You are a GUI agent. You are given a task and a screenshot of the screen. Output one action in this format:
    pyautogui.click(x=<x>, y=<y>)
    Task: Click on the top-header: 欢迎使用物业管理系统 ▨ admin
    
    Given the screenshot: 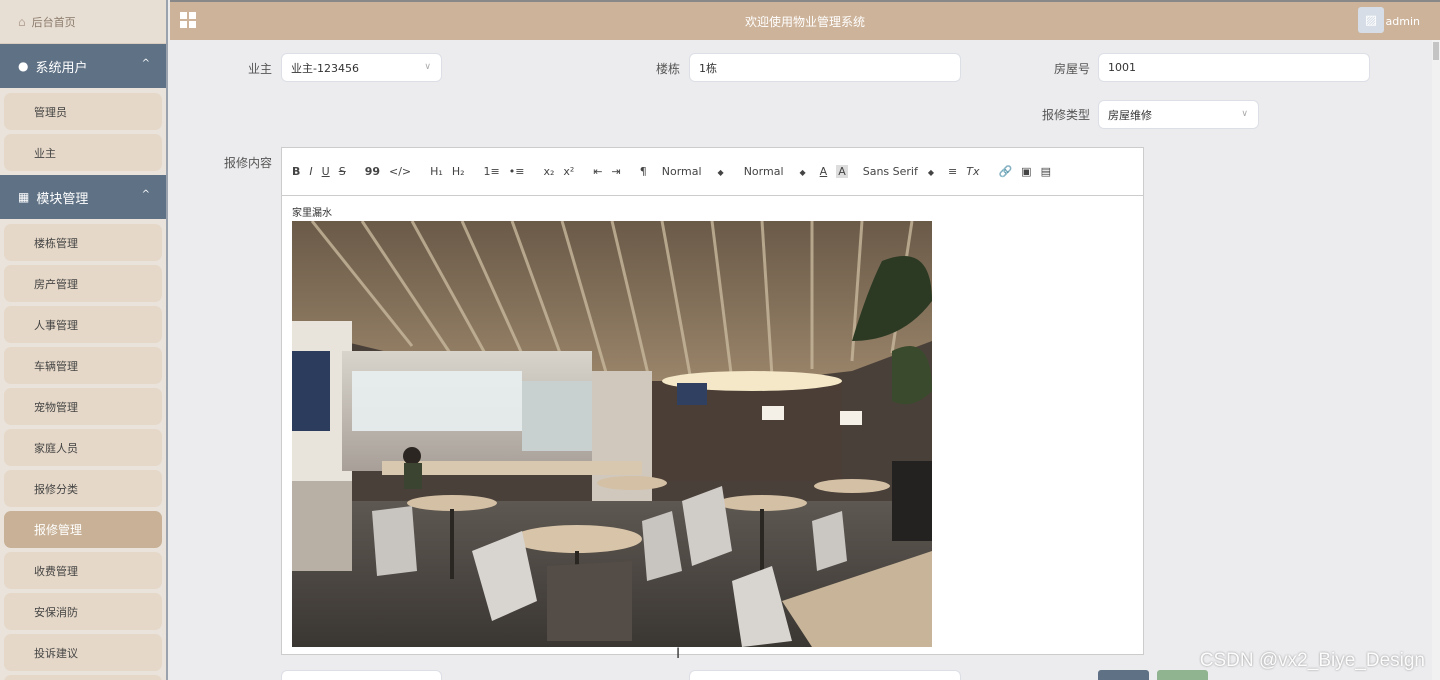 What is the action you would take?
    pyautogui.click(x=805, y=20)
    